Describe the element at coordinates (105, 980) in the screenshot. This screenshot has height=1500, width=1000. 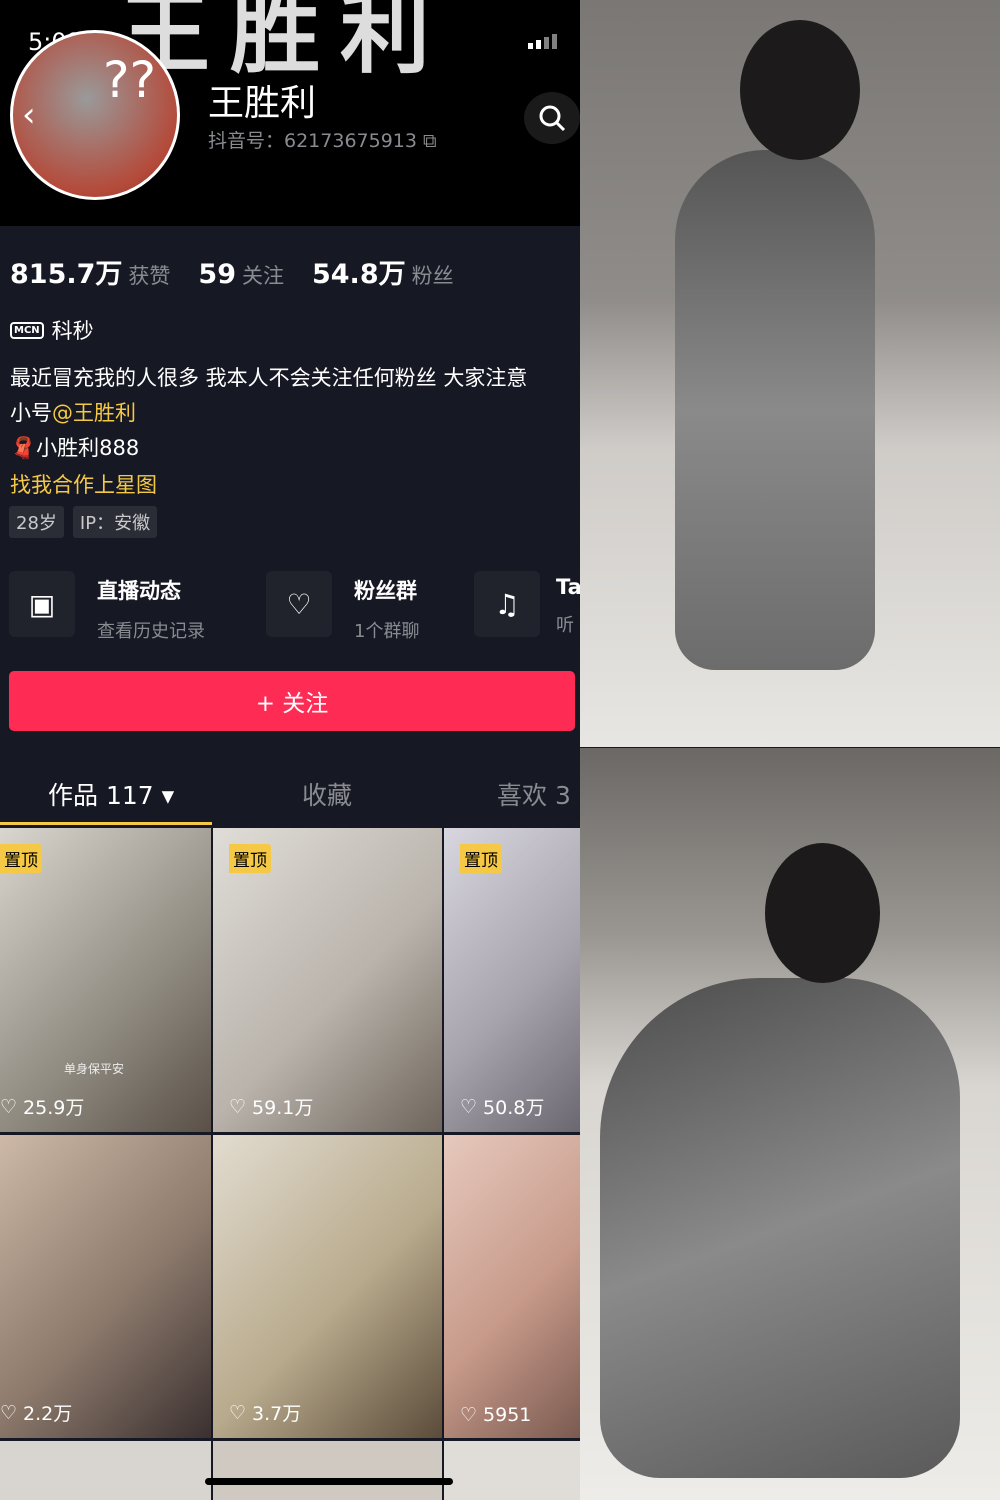
I see `video-thumb: 置顶 单身保平安 ♡ 25.9万` at that location.